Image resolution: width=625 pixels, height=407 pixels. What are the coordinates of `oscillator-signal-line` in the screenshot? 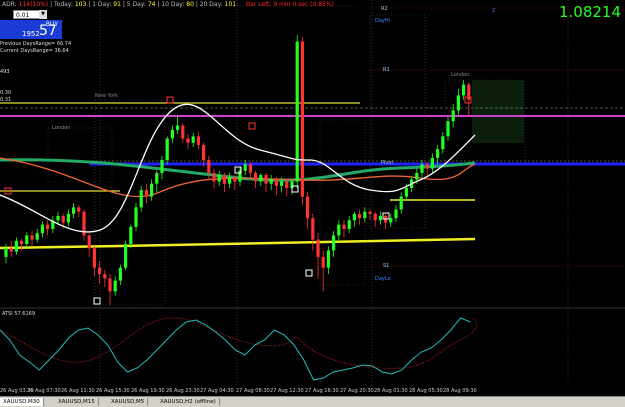 It's located at (239, 343).